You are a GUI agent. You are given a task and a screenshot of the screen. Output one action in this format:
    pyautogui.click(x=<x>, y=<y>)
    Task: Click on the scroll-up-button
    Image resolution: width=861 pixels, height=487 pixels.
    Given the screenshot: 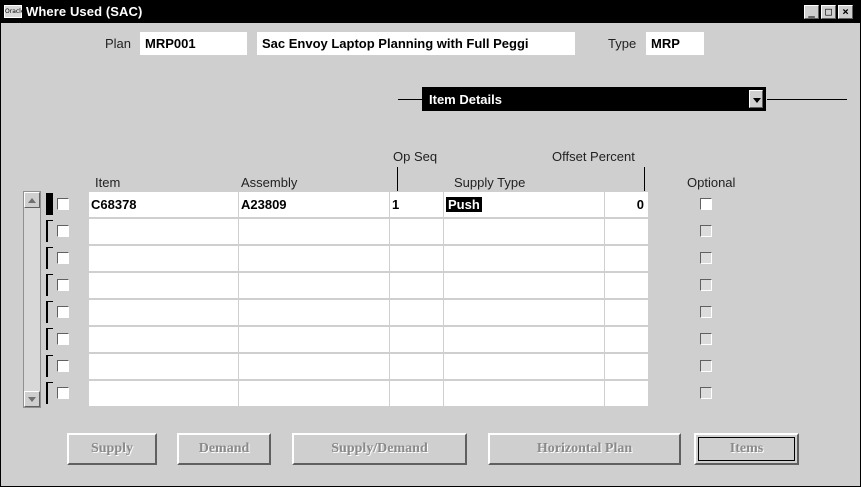 What is the action you would take?
    pyautogui.click(x=32, y=200)
    